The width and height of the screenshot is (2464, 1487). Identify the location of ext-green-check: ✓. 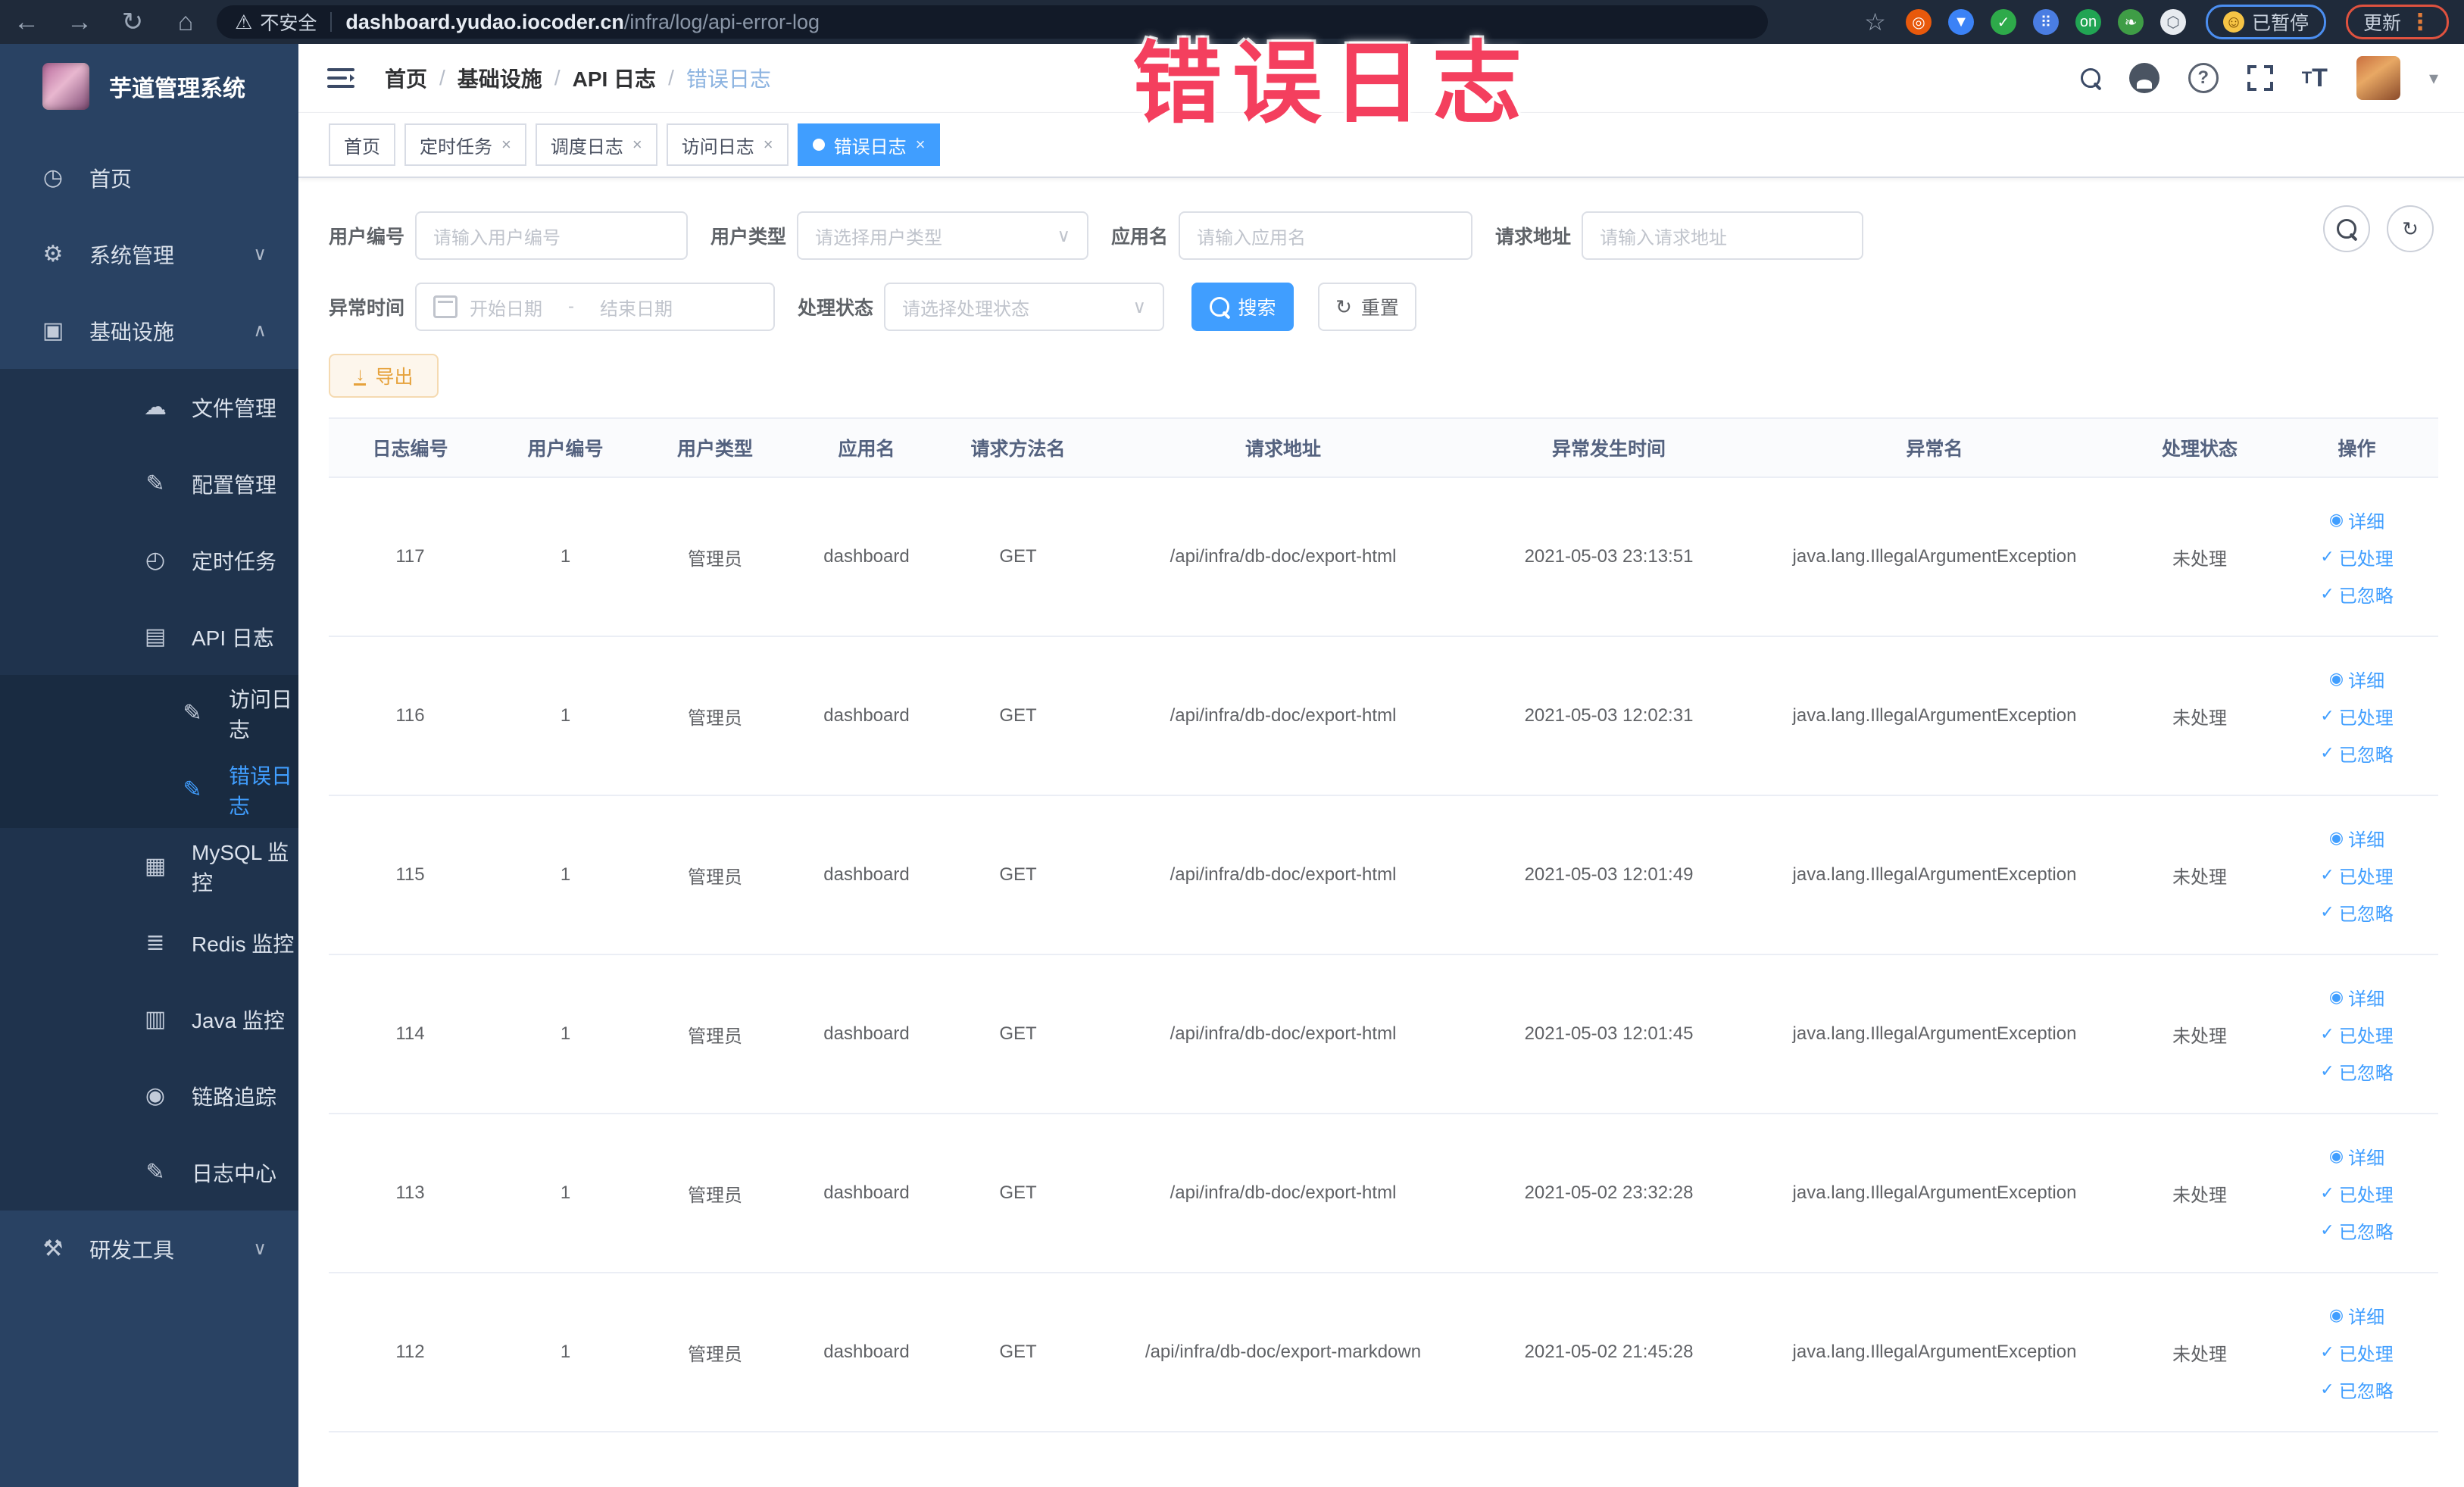
(2003, 22).